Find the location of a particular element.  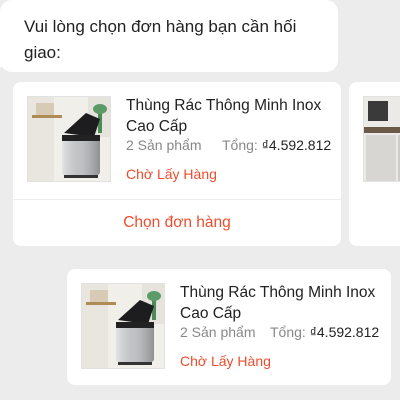

order-card-partial is located at coordinates (374, 164).